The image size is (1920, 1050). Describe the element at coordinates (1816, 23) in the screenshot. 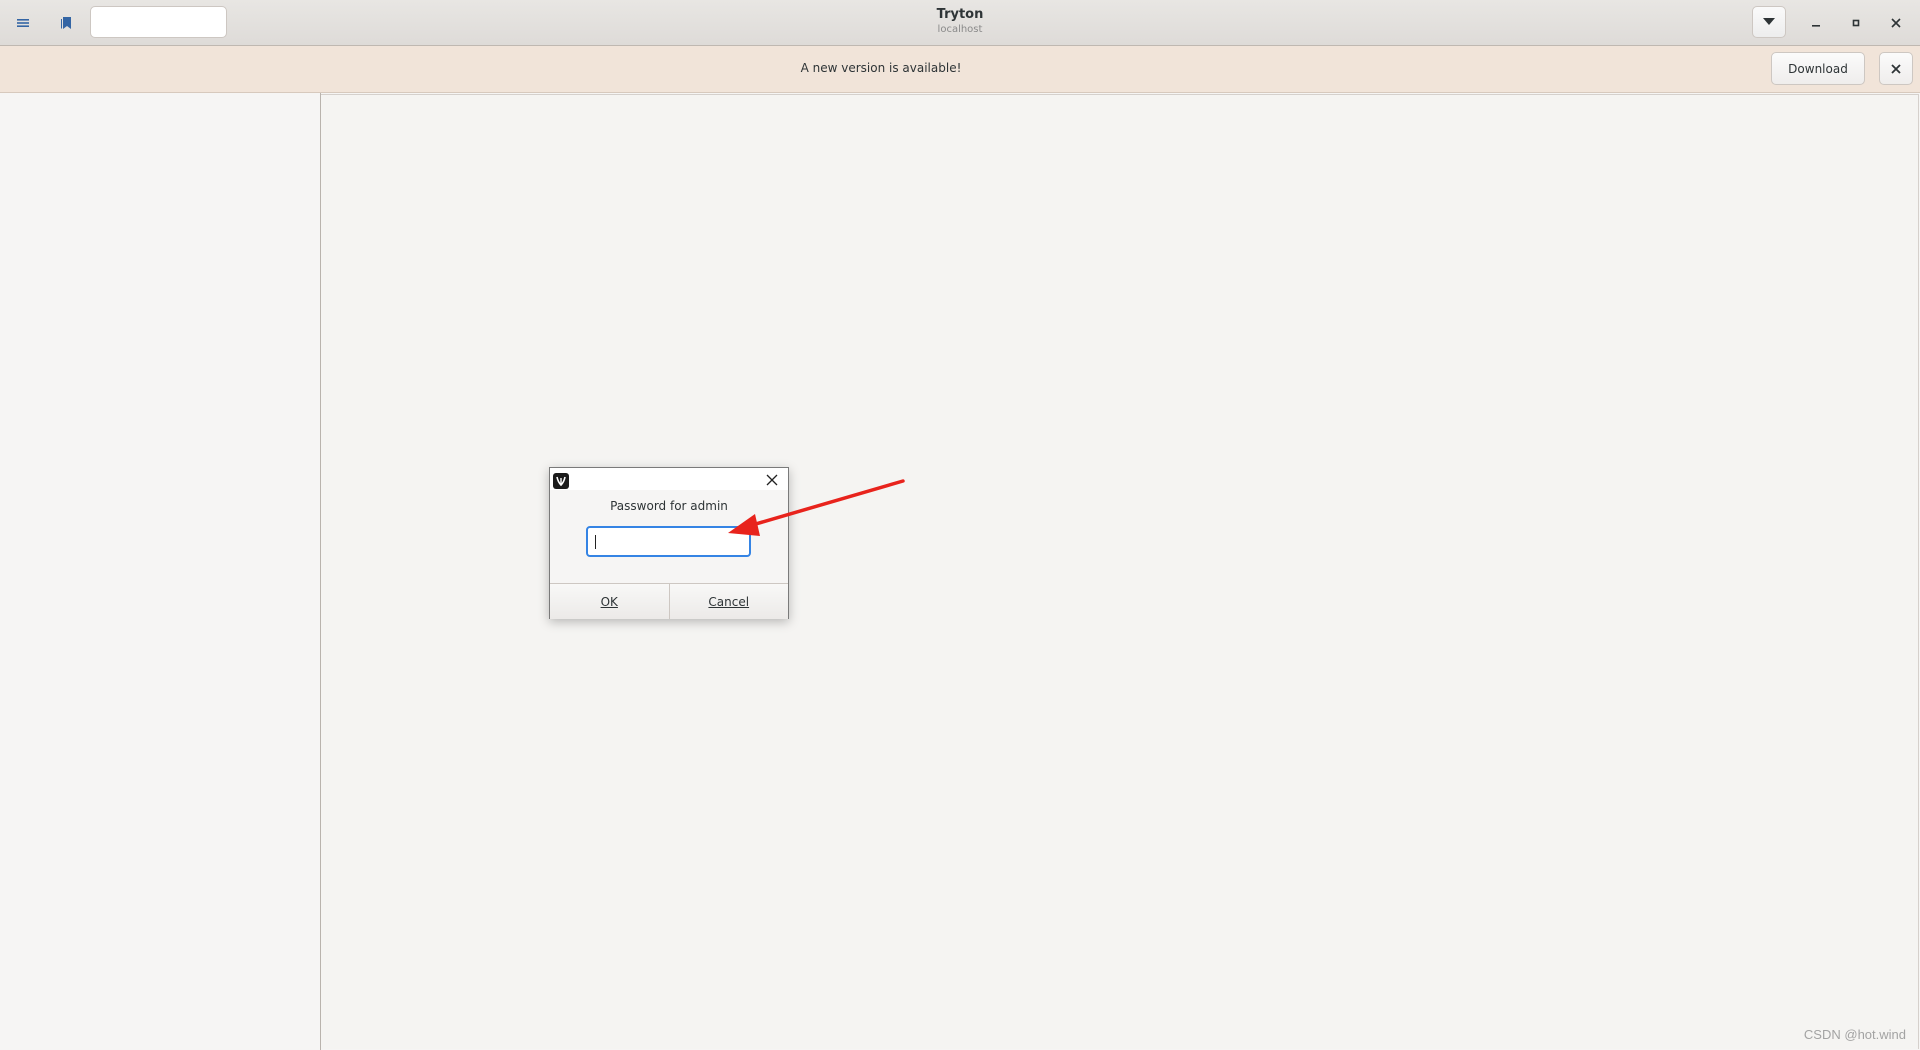

I see `minimize-button` at that location.